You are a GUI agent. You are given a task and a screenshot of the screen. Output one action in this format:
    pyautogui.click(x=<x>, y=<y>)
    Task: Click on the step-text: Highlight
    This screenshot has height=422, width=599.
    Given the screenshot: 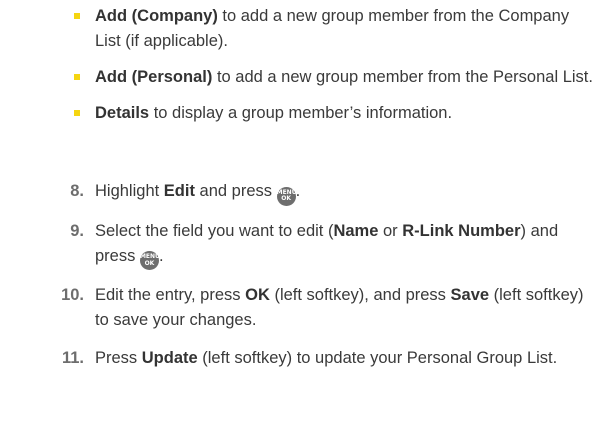 What is the action you would take?
    pyautogui.click(x=129, y=191)
    